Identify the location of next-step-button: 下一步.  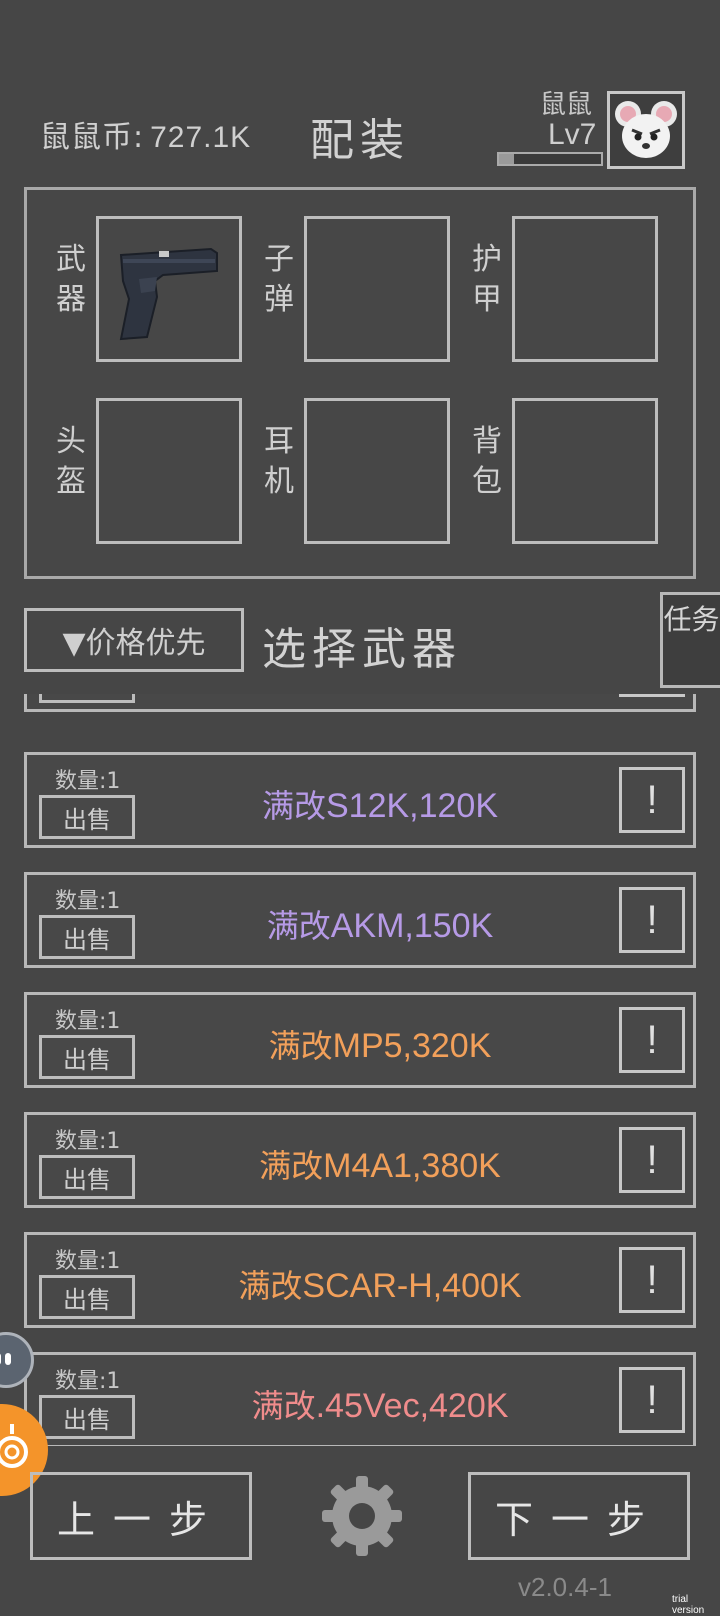
(579, 1516).